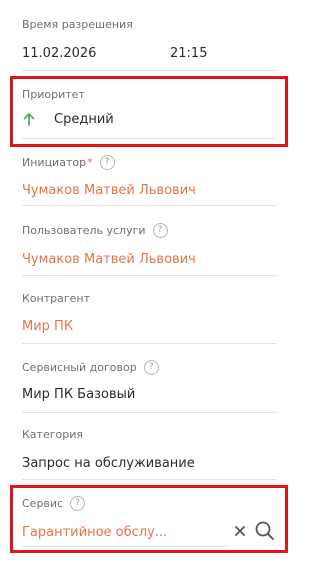  I want to click on priority-highlight-box, so click(149, 111).